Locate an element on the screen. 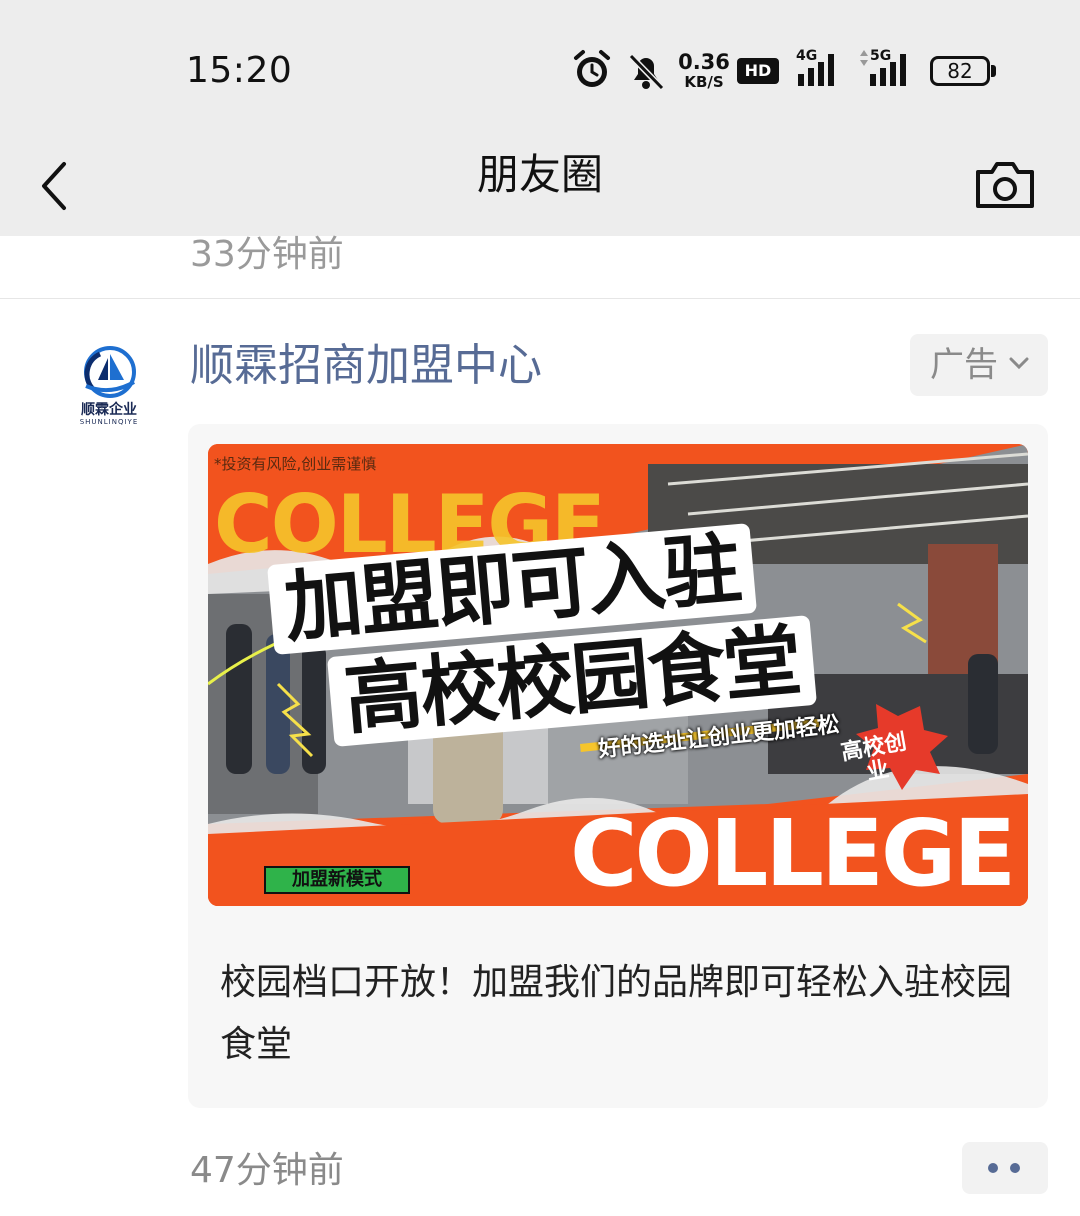 The width and height of the screenshot is (1080, 1216). status-bar: 15:20 0.36 KB/S HD 4G 5G 82 is located at coordinates (540, 65).